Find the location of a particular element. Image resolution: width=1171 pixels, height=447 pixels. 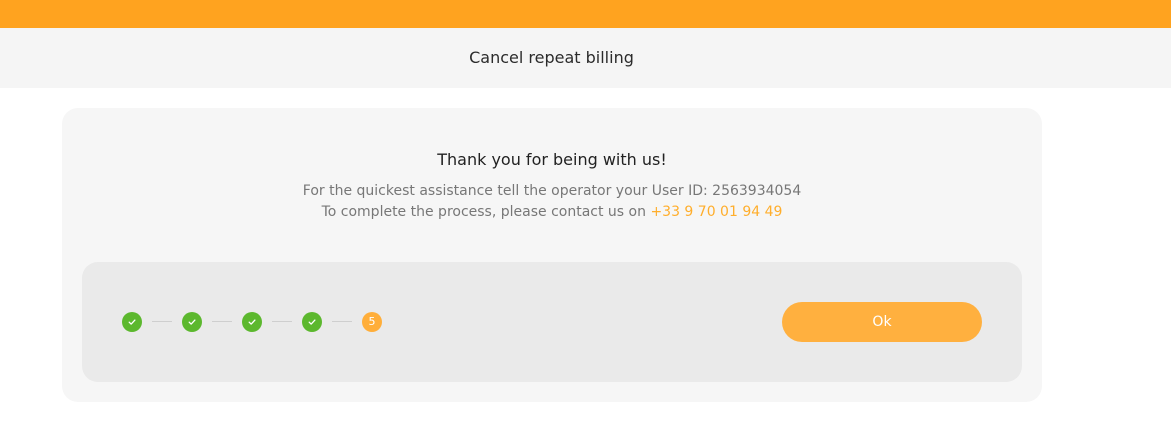

step-5-current: 5 is located at coordinates (372, 322).